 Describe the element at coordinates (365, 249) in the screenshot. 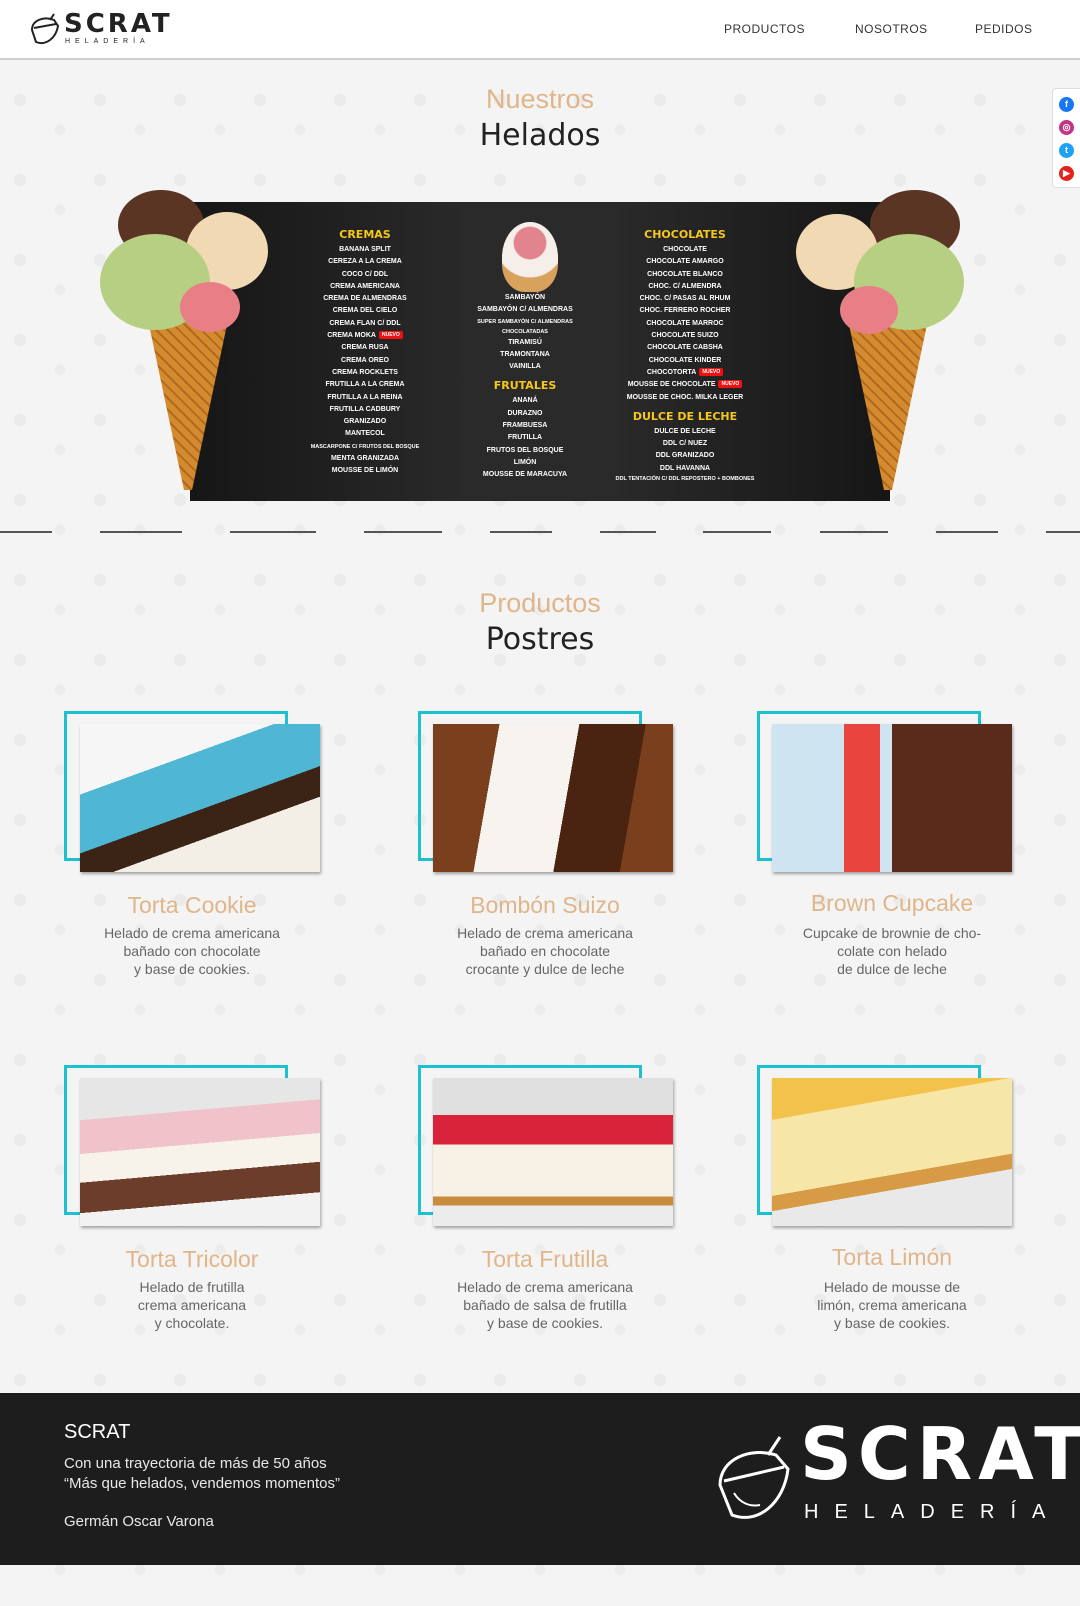

I see `flavor-item: BANANA SPLIT` at that location.